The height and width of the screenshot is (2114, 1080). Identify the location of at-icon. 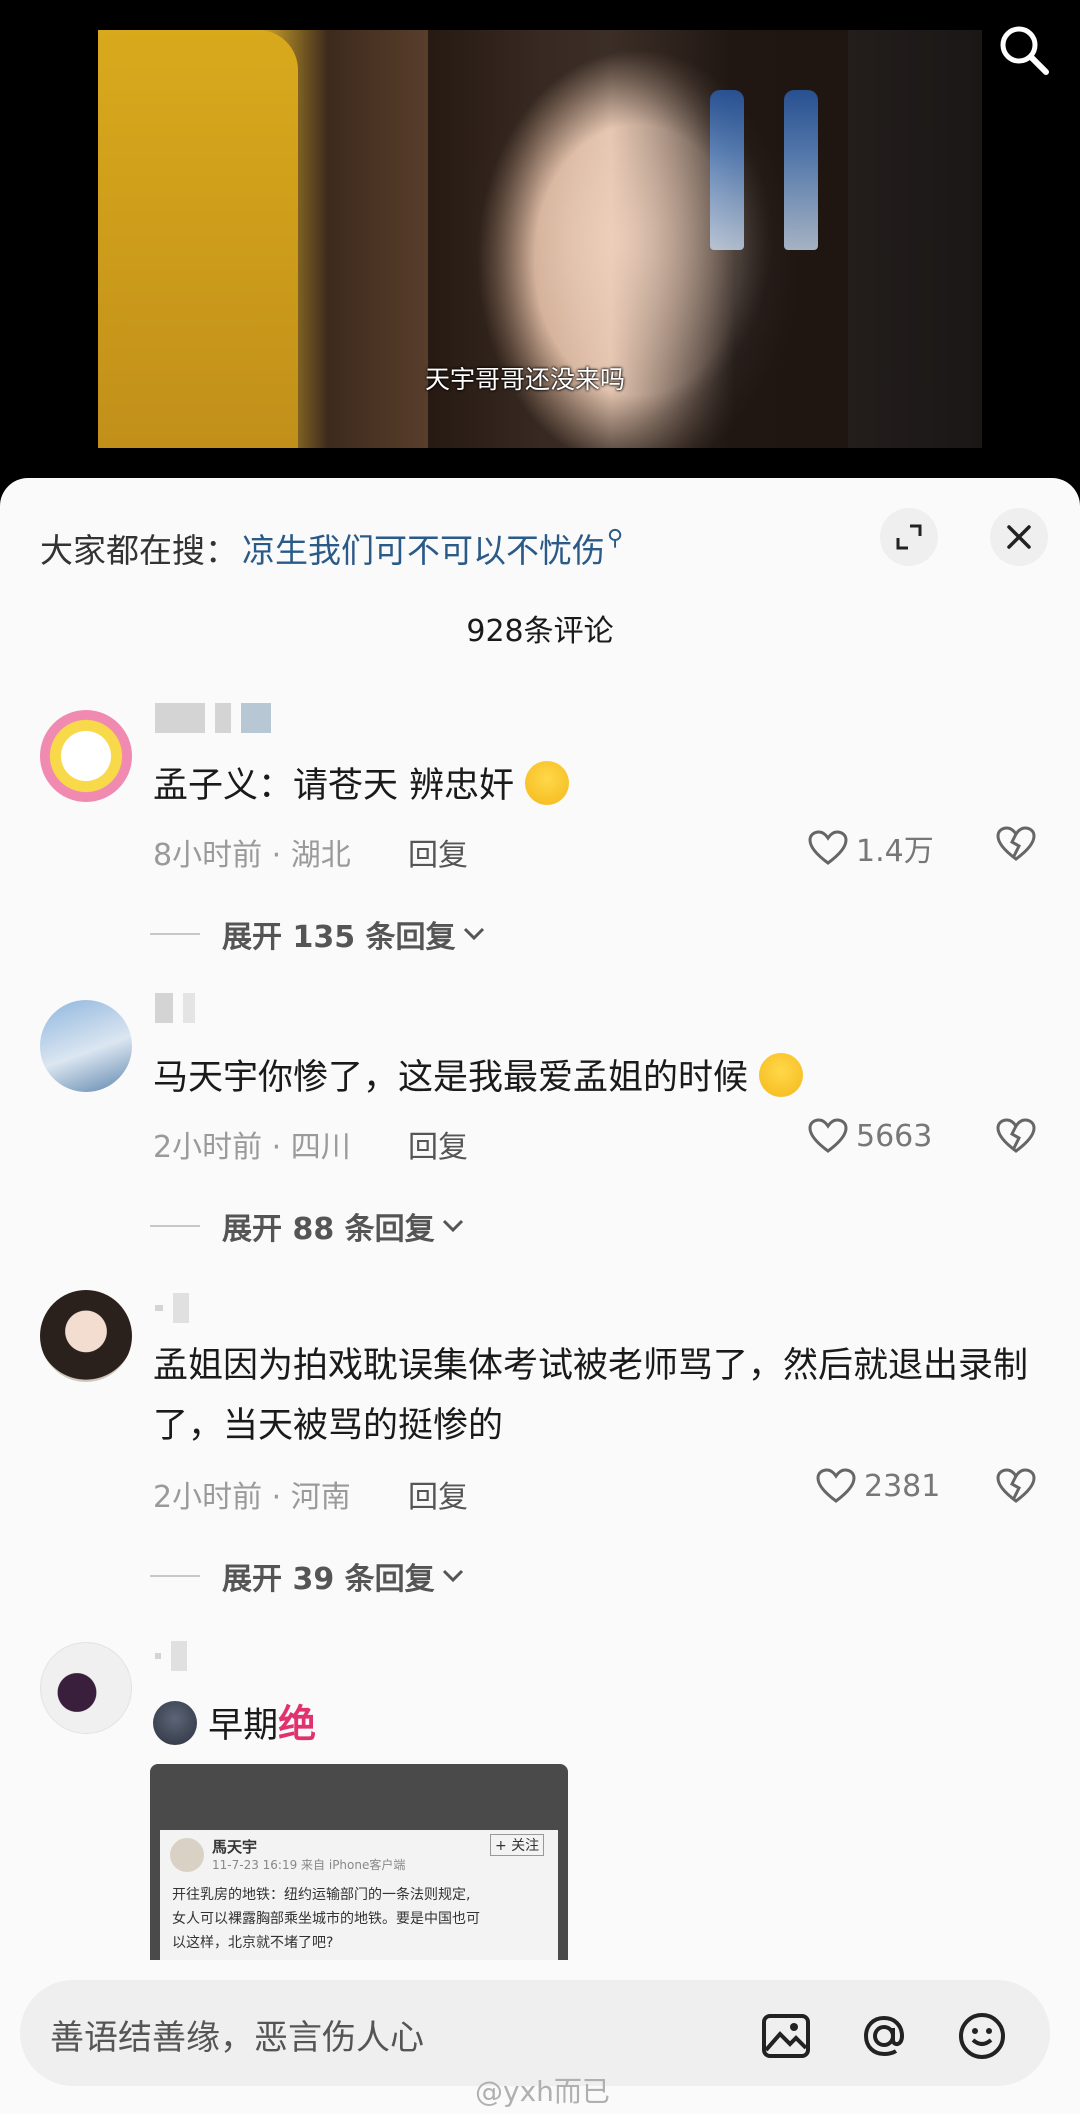
(884, 2036).